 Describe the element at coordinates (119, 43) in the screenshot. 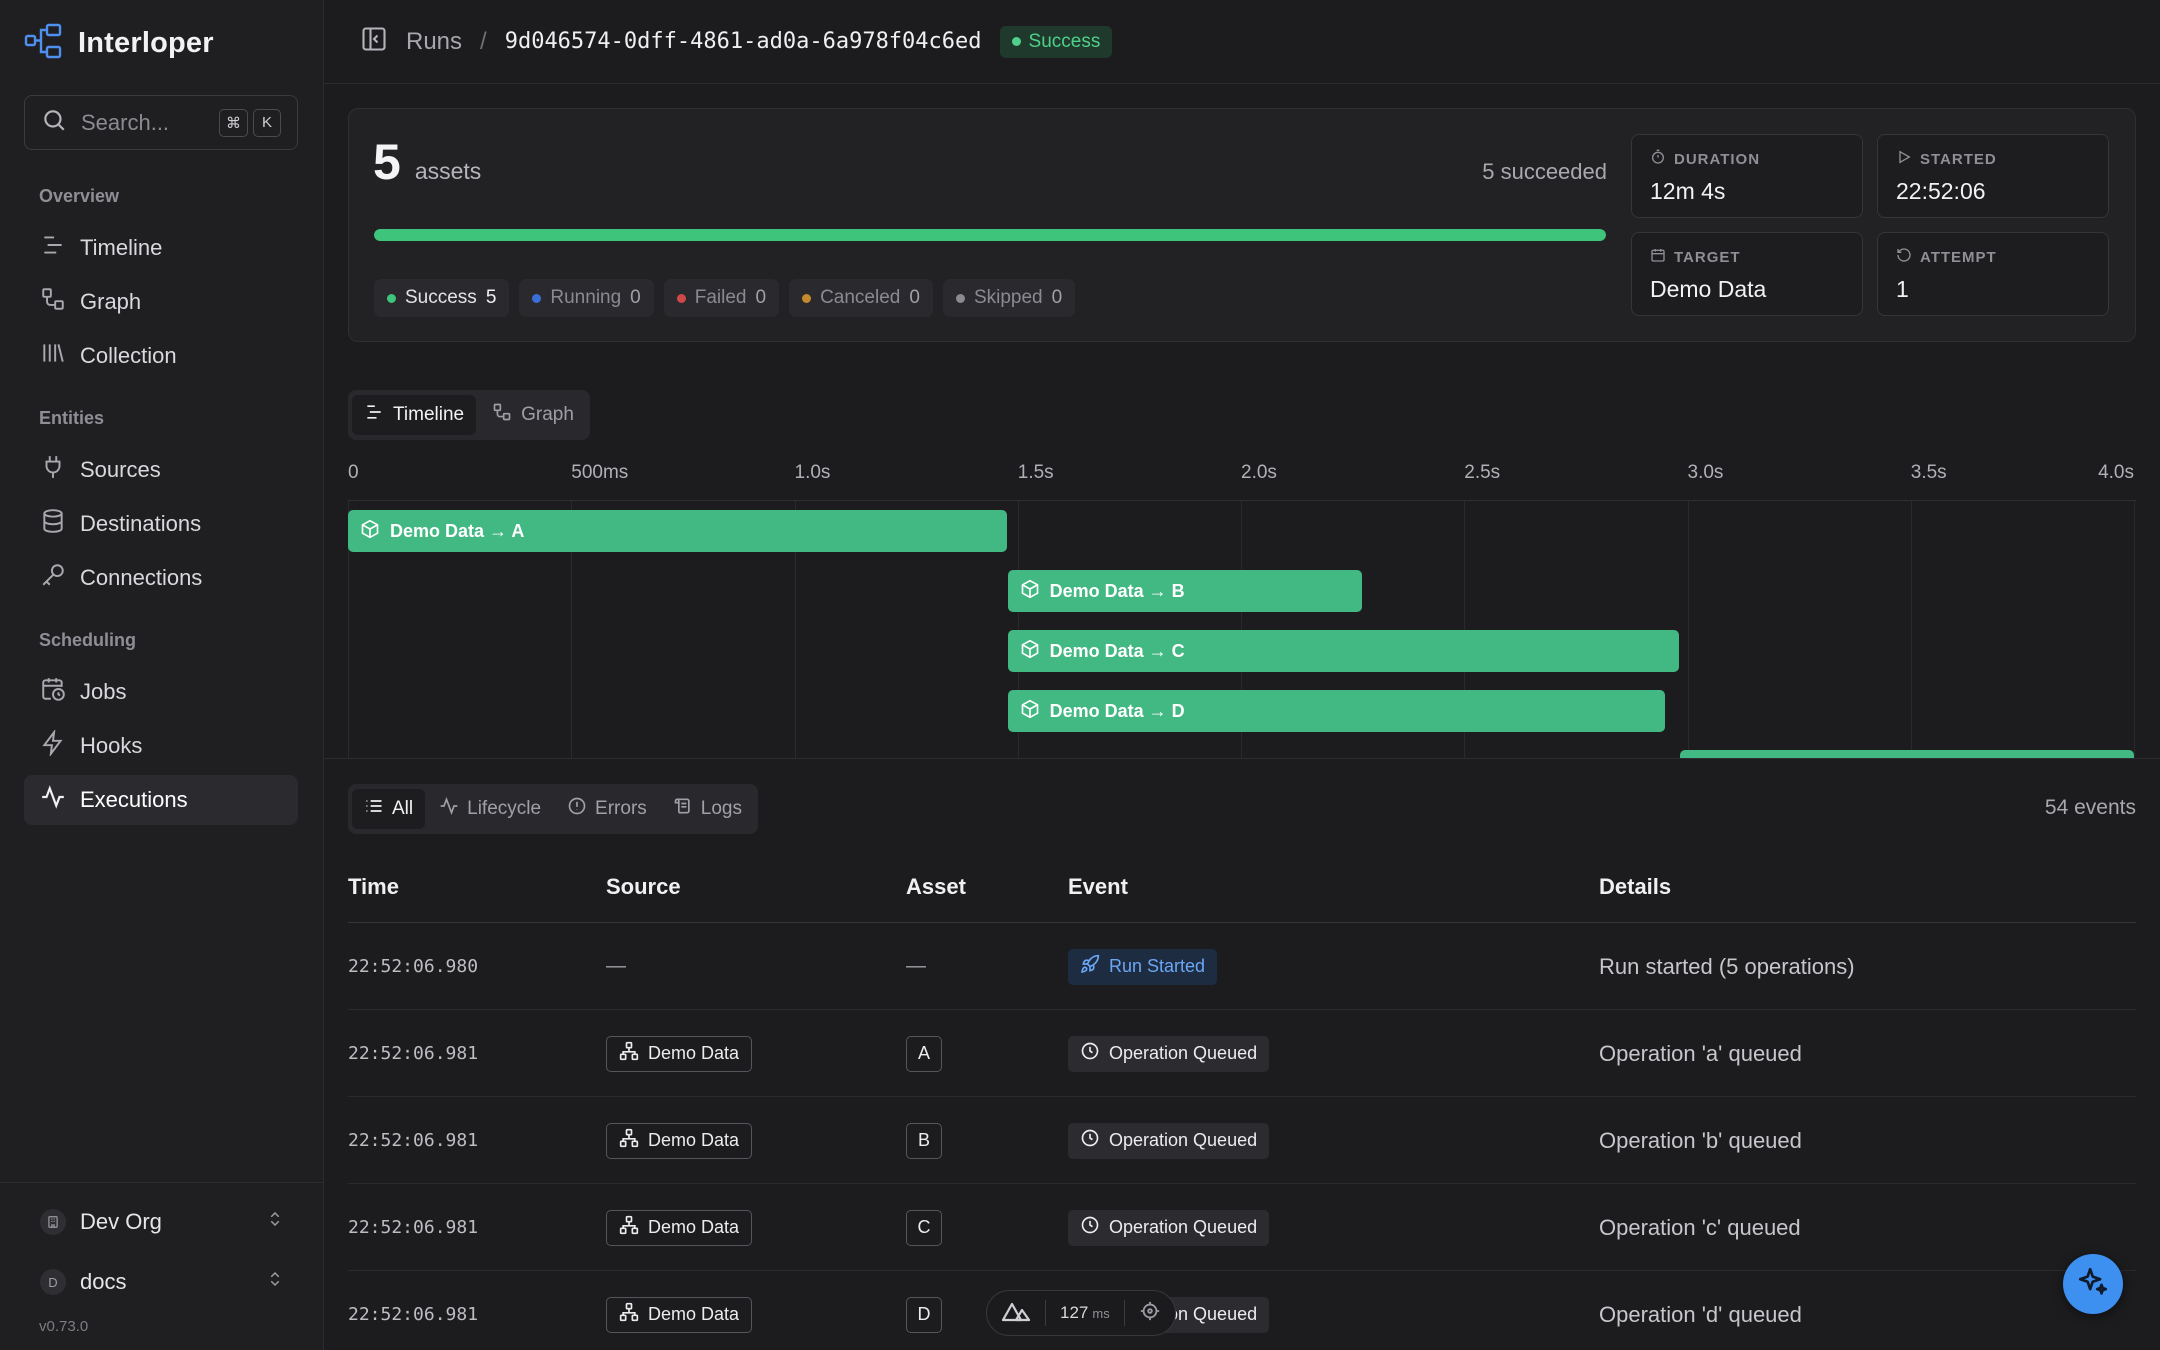

I see `brand: Interloper` at that location.